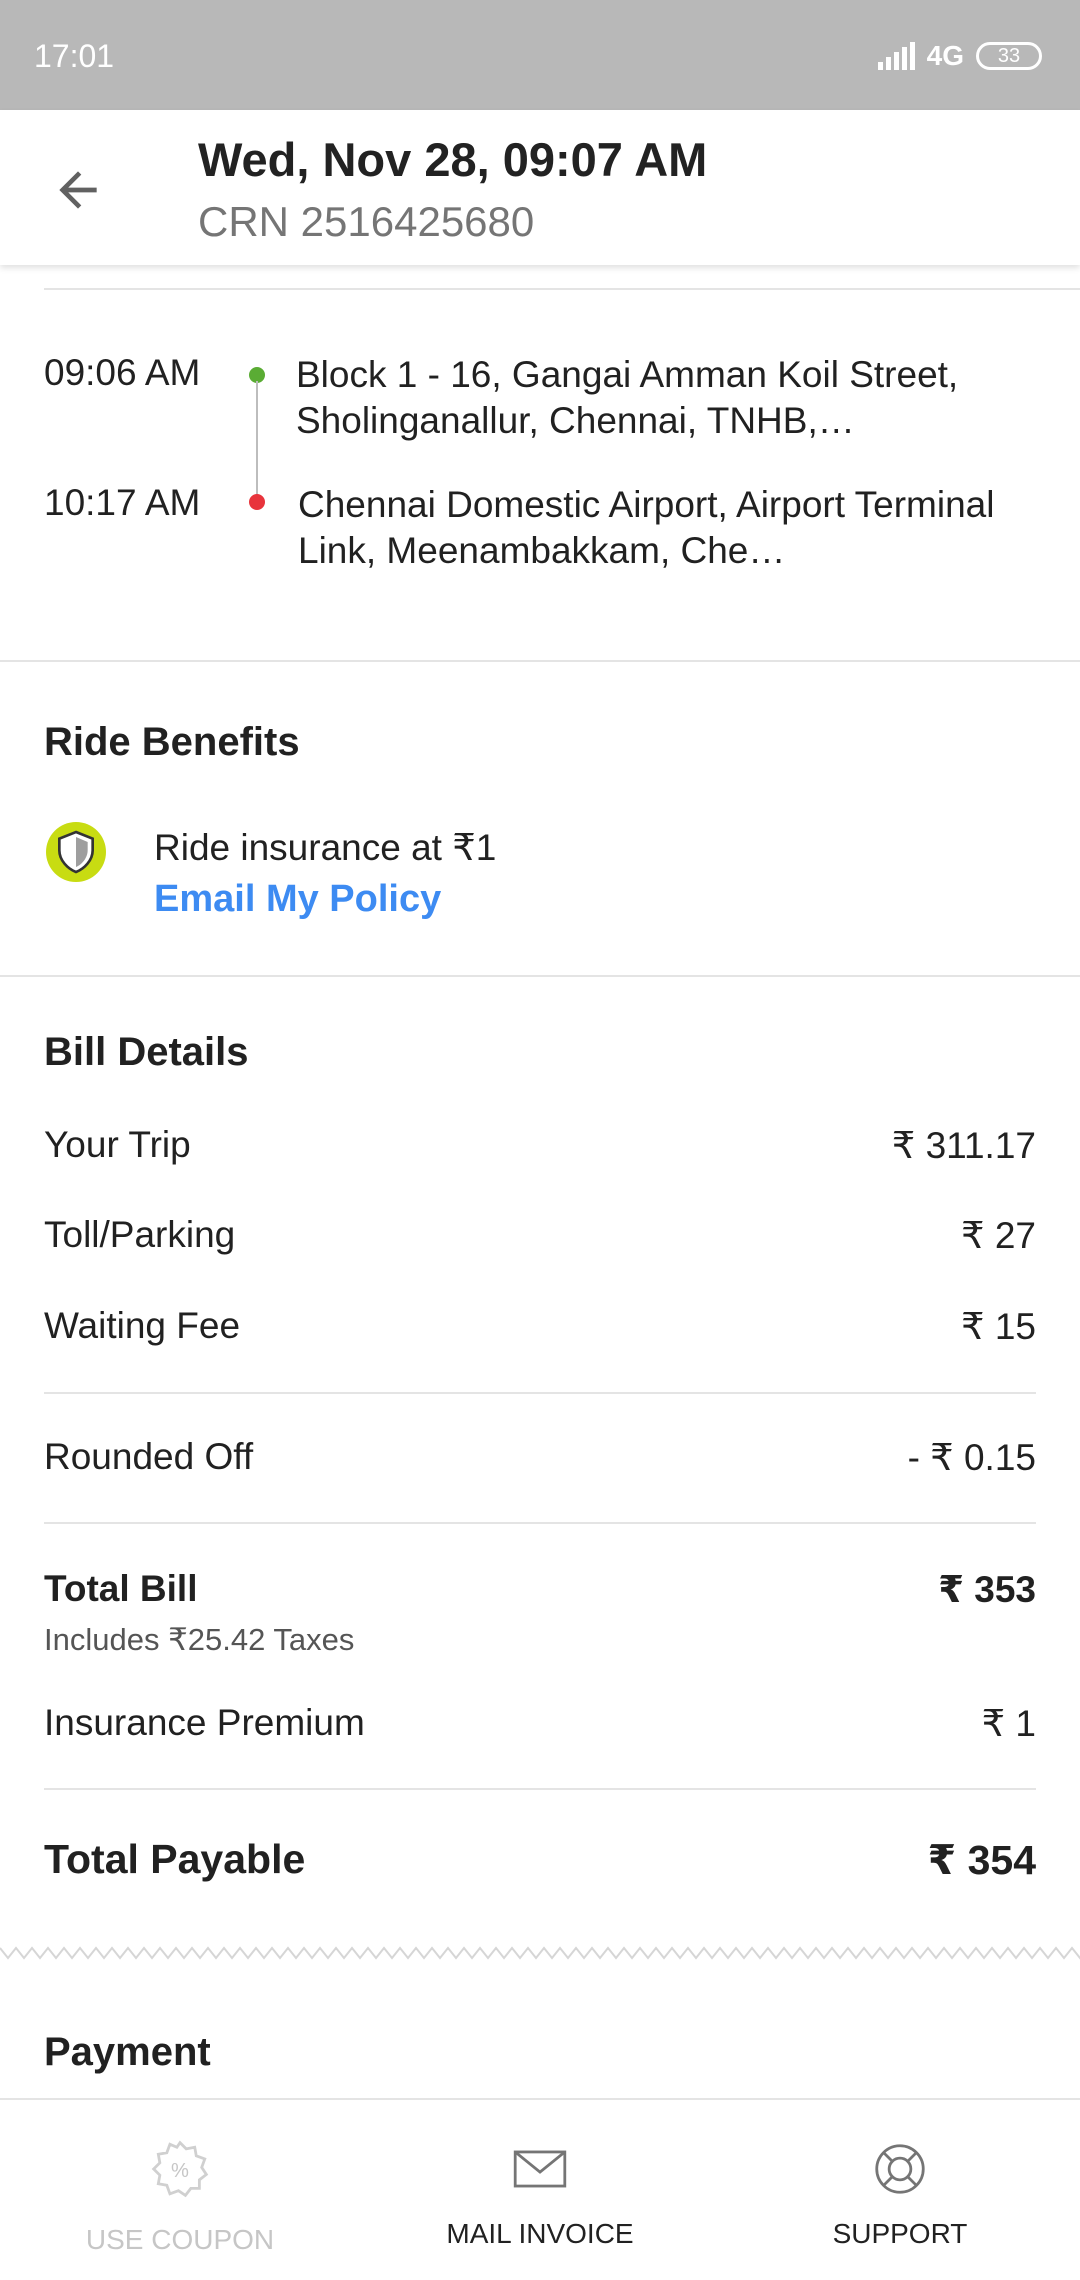 Image resolution: width=1080 pixels, height=2280 pixels. What do you see at coordinates (172, 742) in the screenshot?
I see `ride-benefits-title: Ride Benefits` at bounding box center [172, 742].